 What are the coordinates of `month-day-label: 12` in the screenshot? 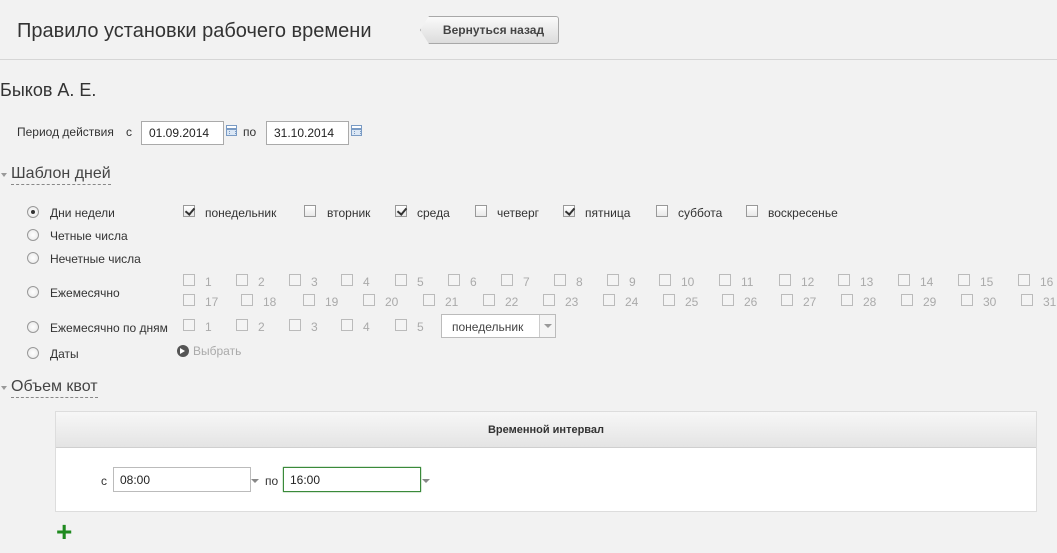 It's located at (808, 282).